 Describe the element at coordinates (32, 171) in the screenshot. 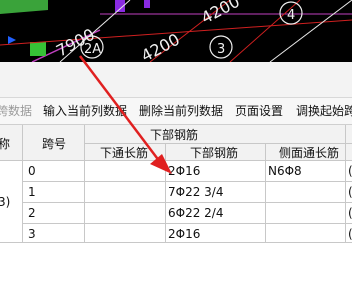

I see `row-0-span: 0` at that location.